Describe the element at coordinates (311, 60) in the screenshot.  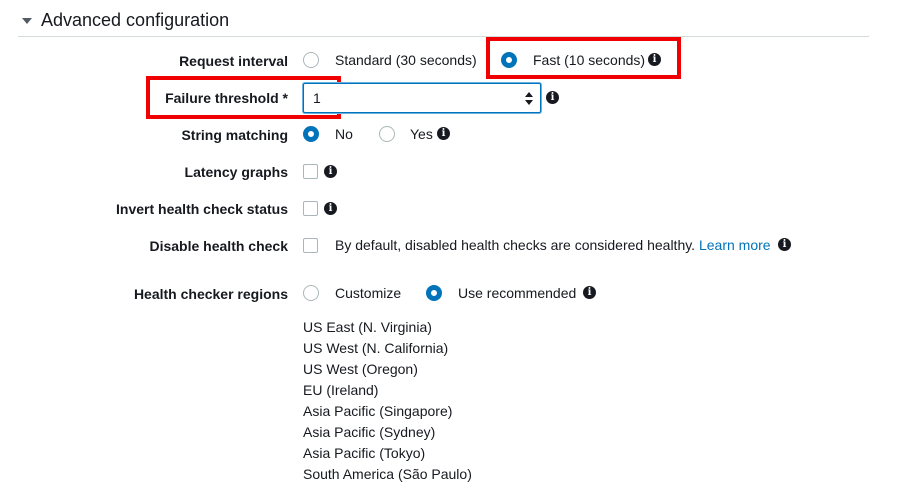
I see `radio-standard` at that location.